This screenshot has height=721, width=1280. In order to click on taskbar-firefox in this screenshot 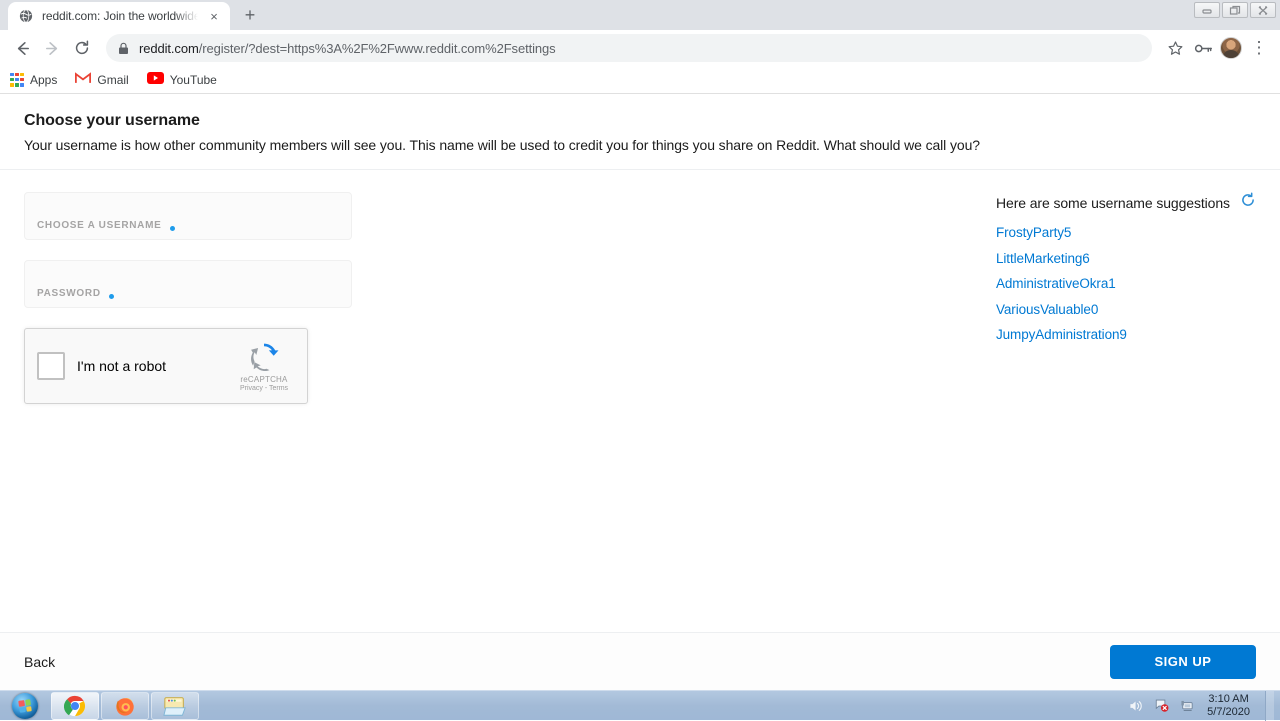, I will do `click(125, 705)`.